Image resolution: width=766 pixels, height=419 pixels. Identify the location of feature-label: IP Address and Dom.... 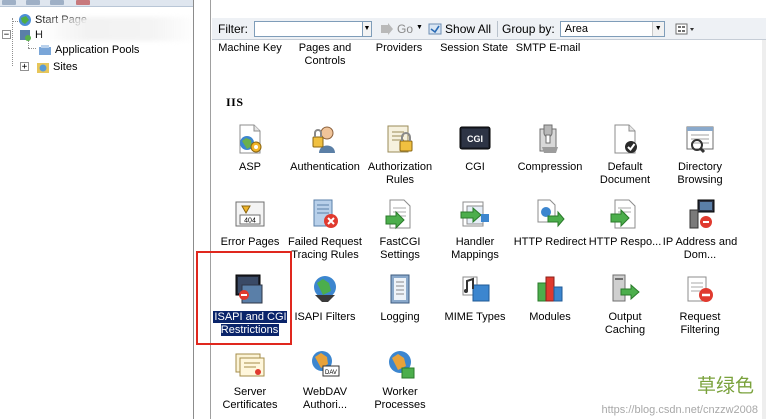
(700, 248).